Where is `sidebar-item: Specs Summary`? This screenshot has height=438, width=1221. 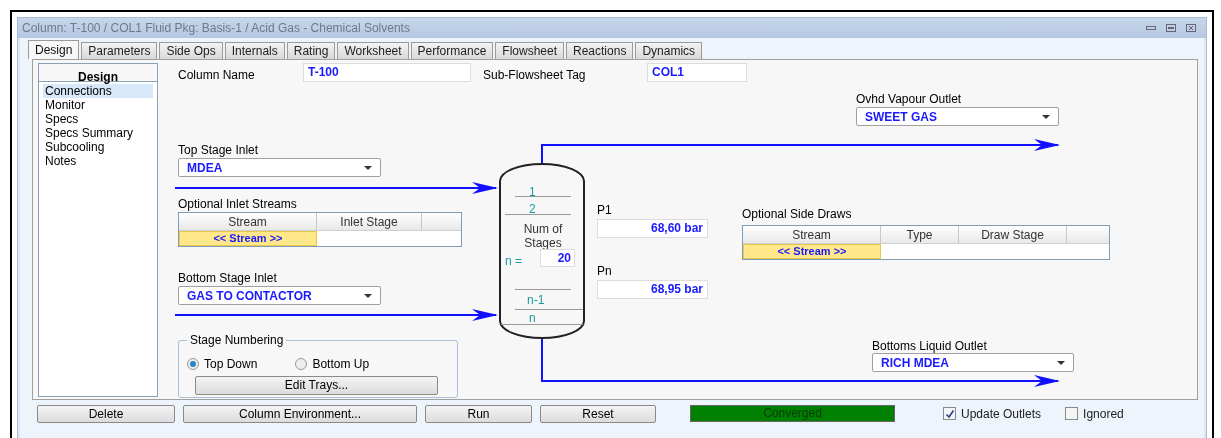
sidebar-item: Specs Summary is located at coordinates (98, 133).